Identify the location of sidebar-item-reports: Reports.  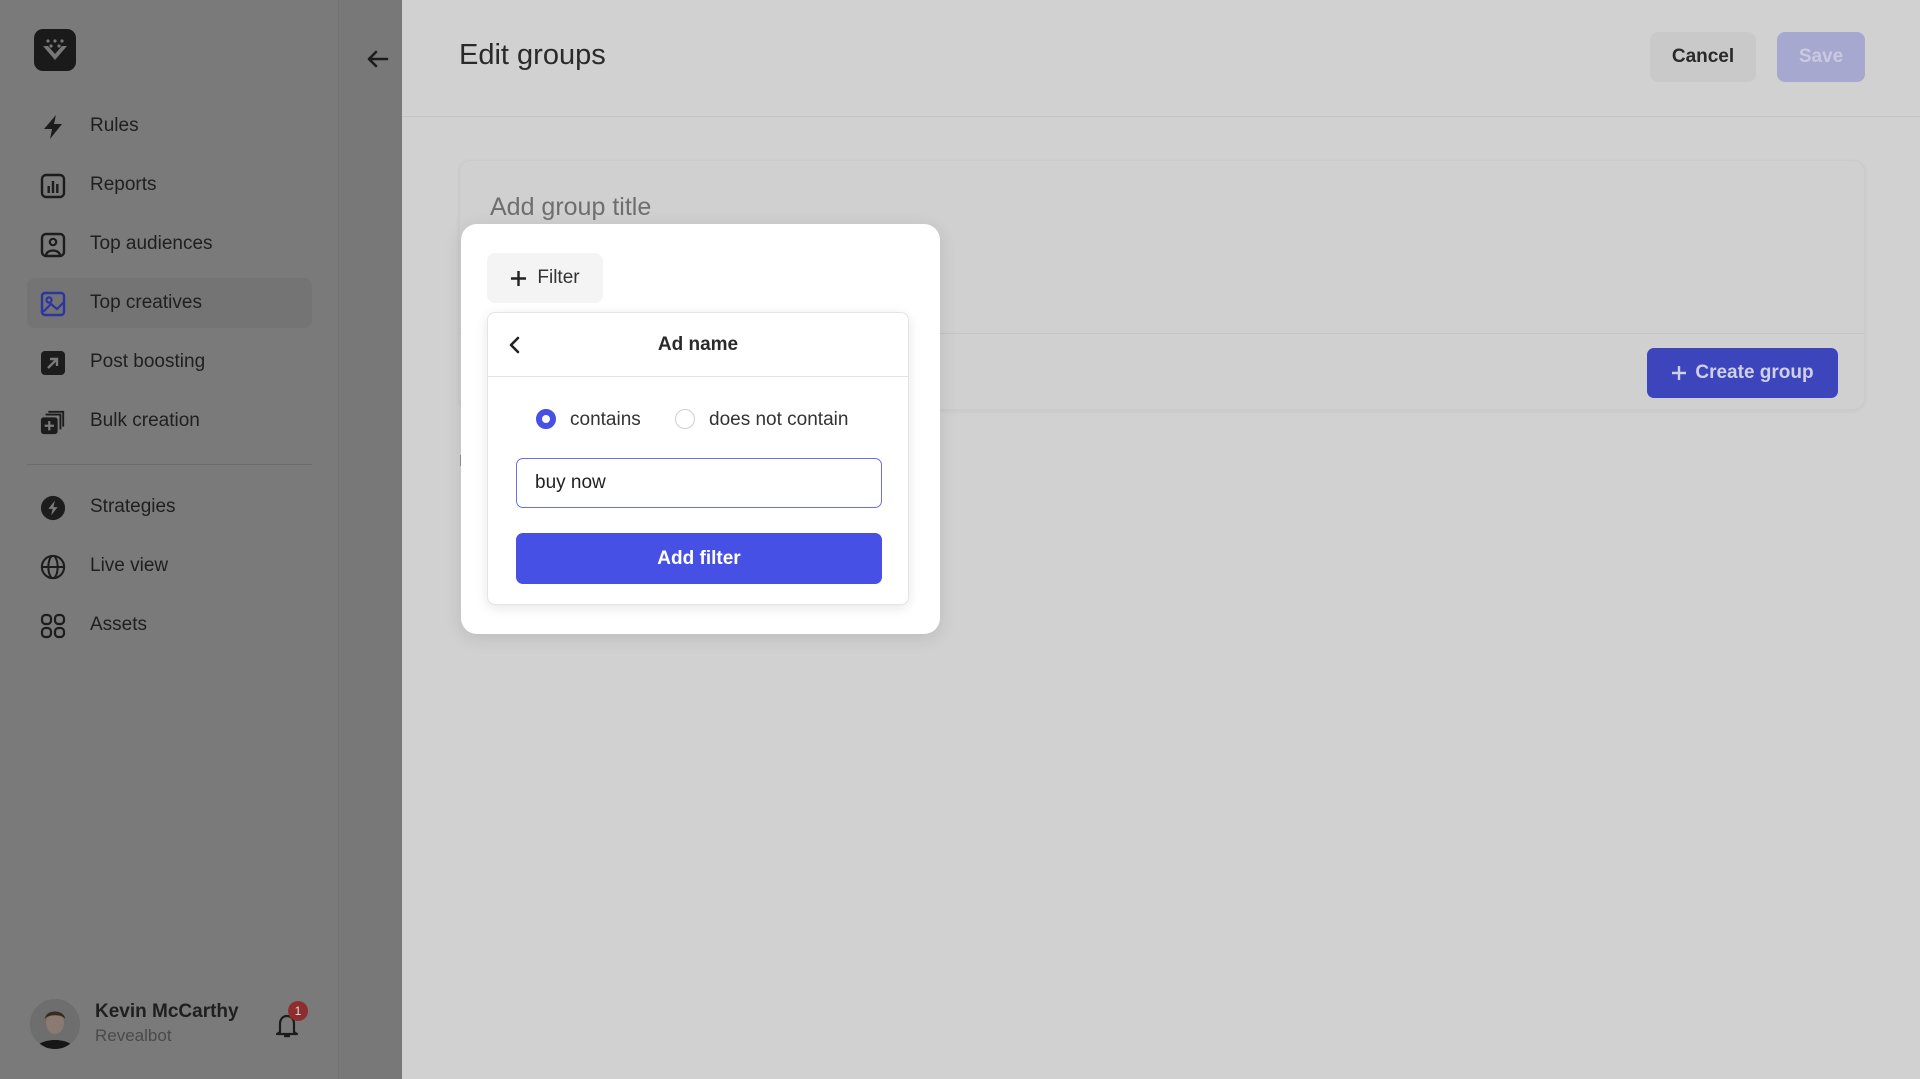
(169, 185).